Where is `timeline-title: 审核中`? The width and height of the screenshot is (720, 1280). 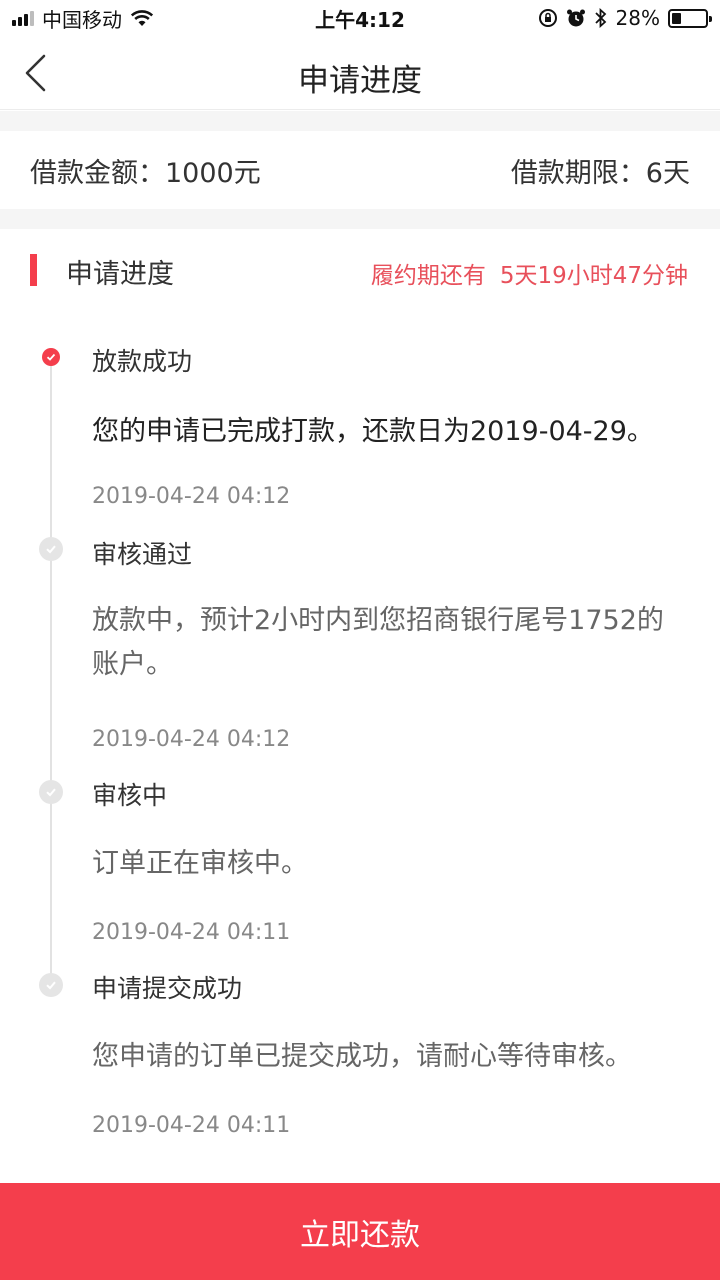
timeline-title: 审核中 is located at coordinates (130, 795).